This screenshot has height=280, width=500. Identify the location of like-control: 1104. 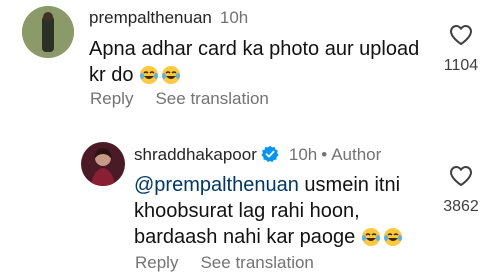
(461, 49).